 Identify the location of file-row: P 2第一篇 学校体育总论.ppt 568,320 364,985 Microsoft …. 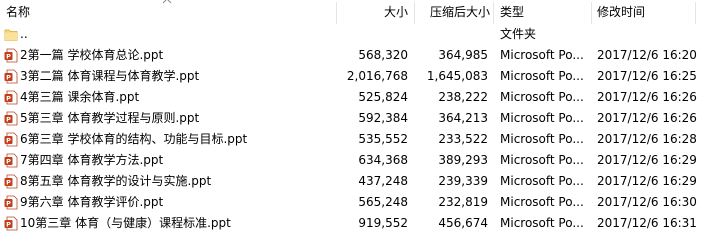
(350, 55).